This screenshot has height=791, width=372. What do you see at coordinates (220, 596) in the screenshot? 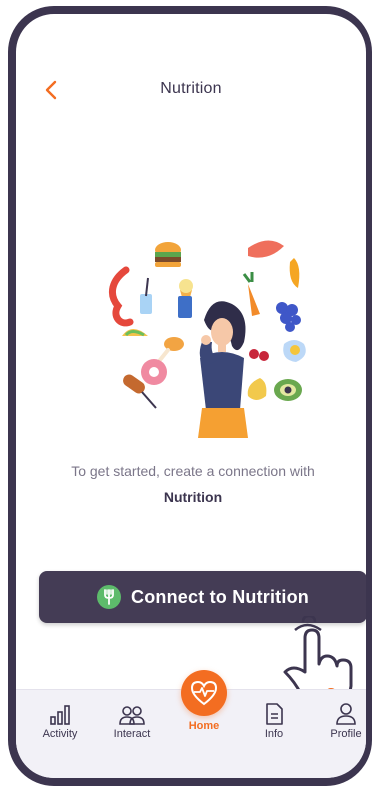
I see `connect-button-label: Connect to Nutrition` at bounding box center [220, 596].